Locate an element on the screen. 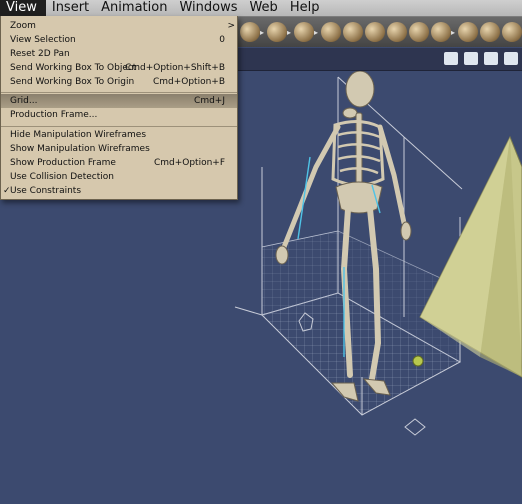 This screenshot has height=504, width=522. menu-web: Web is located at coordinates (263, 8).